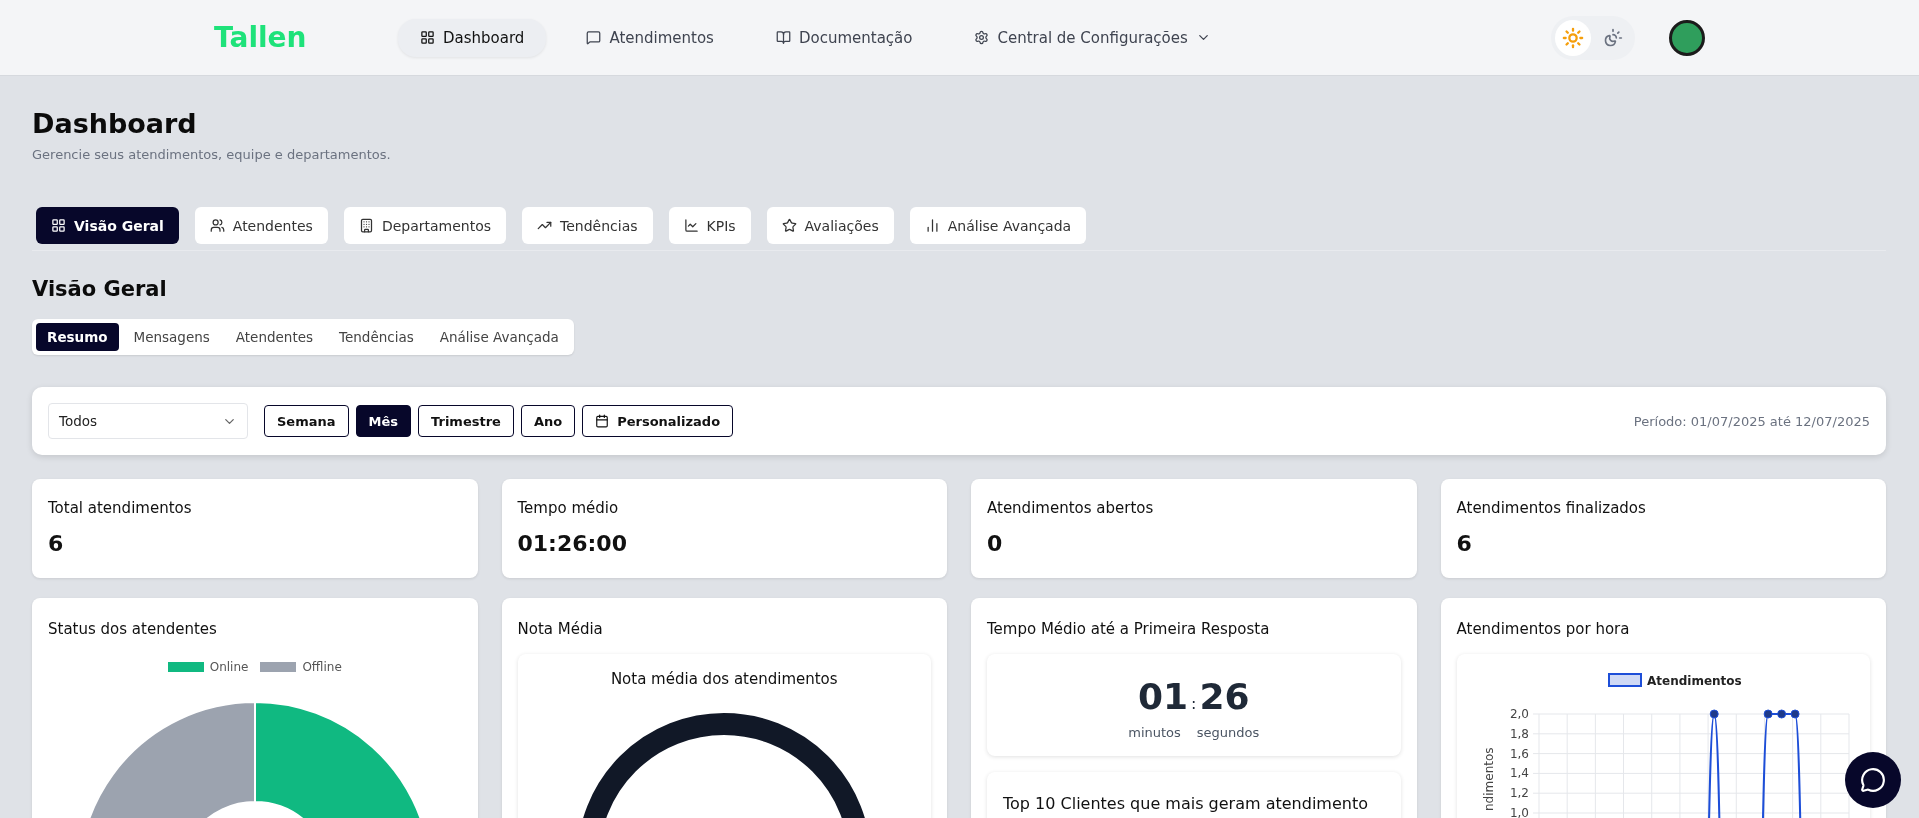 Image resolution: width=1919 pixels, height=818 pixels. Describe the element at coordinates (1519, 733) in the screenshot. I see `y-tick-label: 1,8` at that location.